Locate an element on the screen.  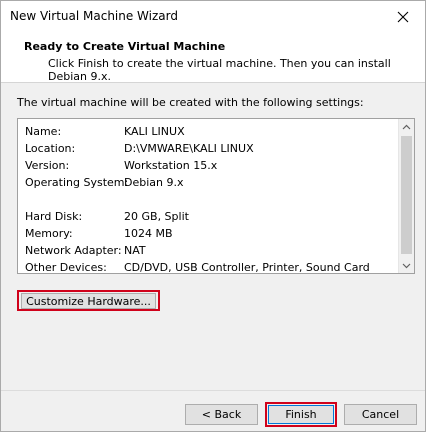
setting-value: NAT is located at coordinates (135, 250).